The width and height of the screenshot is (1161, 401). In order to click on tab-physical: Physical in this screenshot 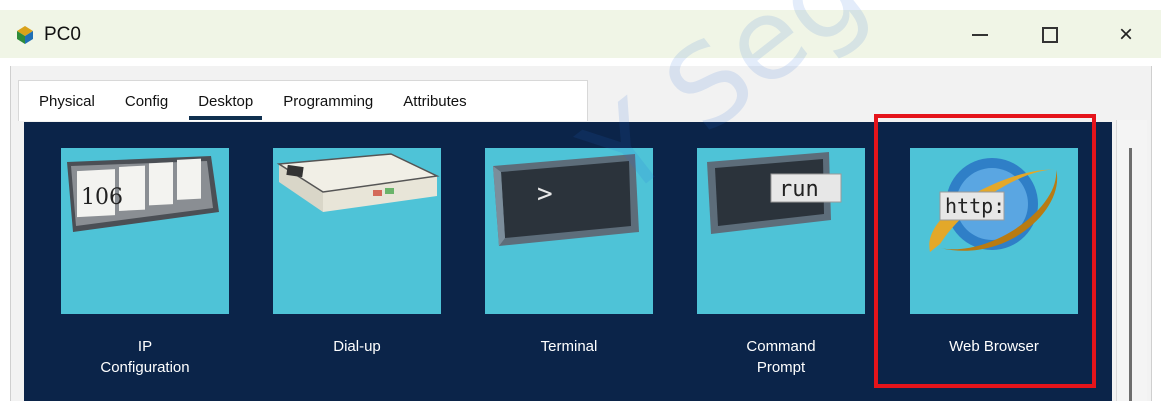, I will do `click(64, 101)`.